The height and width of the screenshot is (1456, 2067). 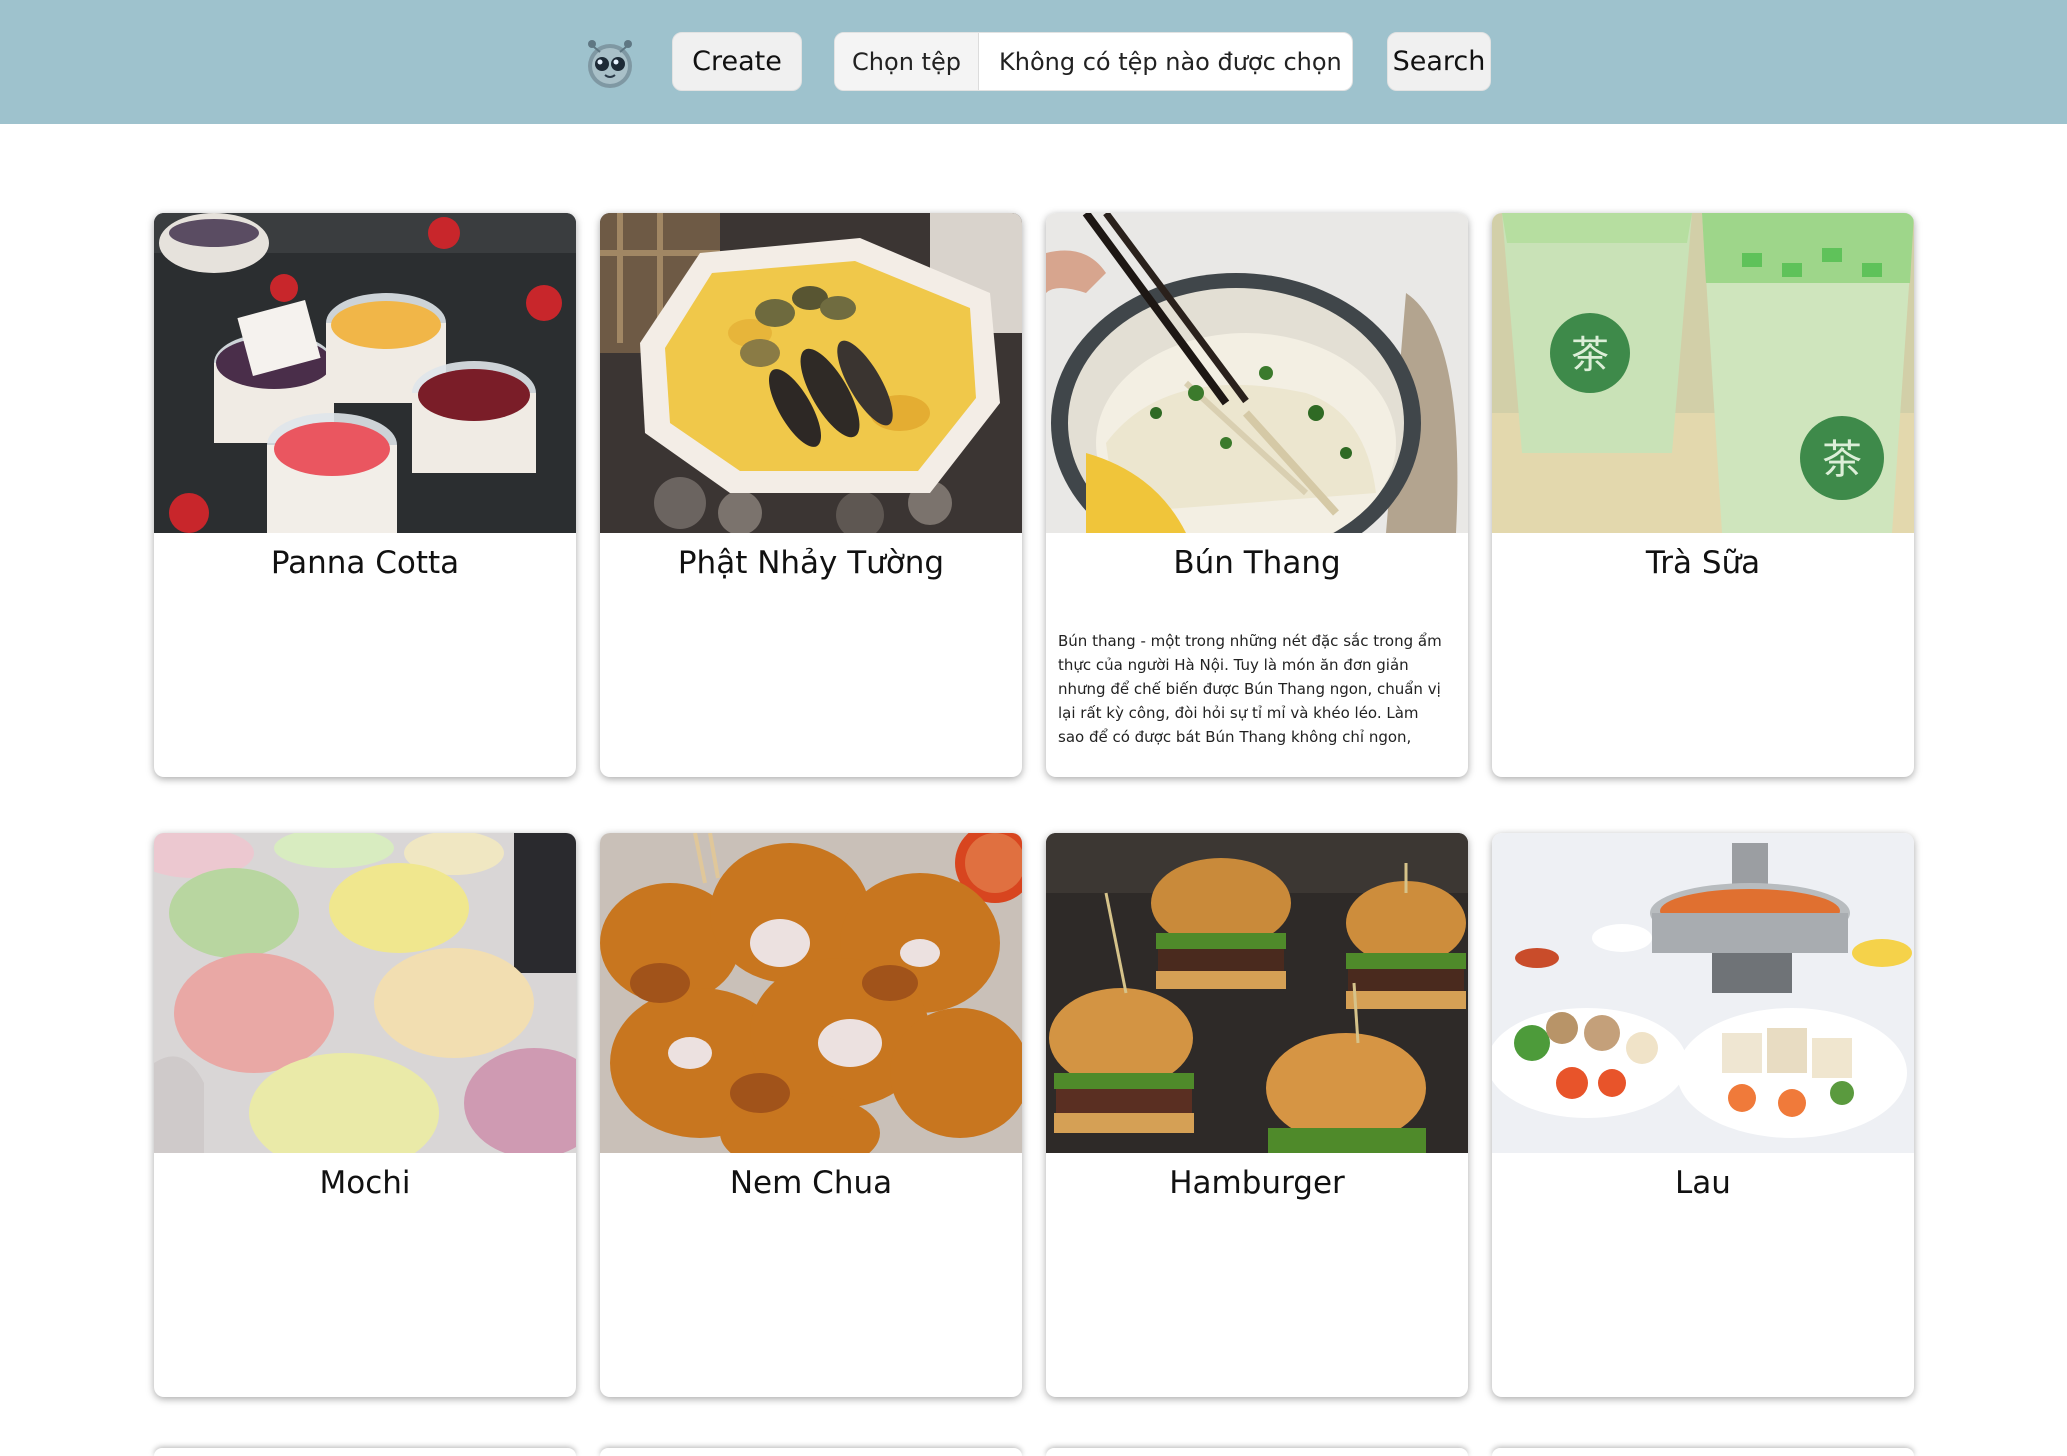 I want to click on next-row-cards-peek, so click(x=1034, y=1452).